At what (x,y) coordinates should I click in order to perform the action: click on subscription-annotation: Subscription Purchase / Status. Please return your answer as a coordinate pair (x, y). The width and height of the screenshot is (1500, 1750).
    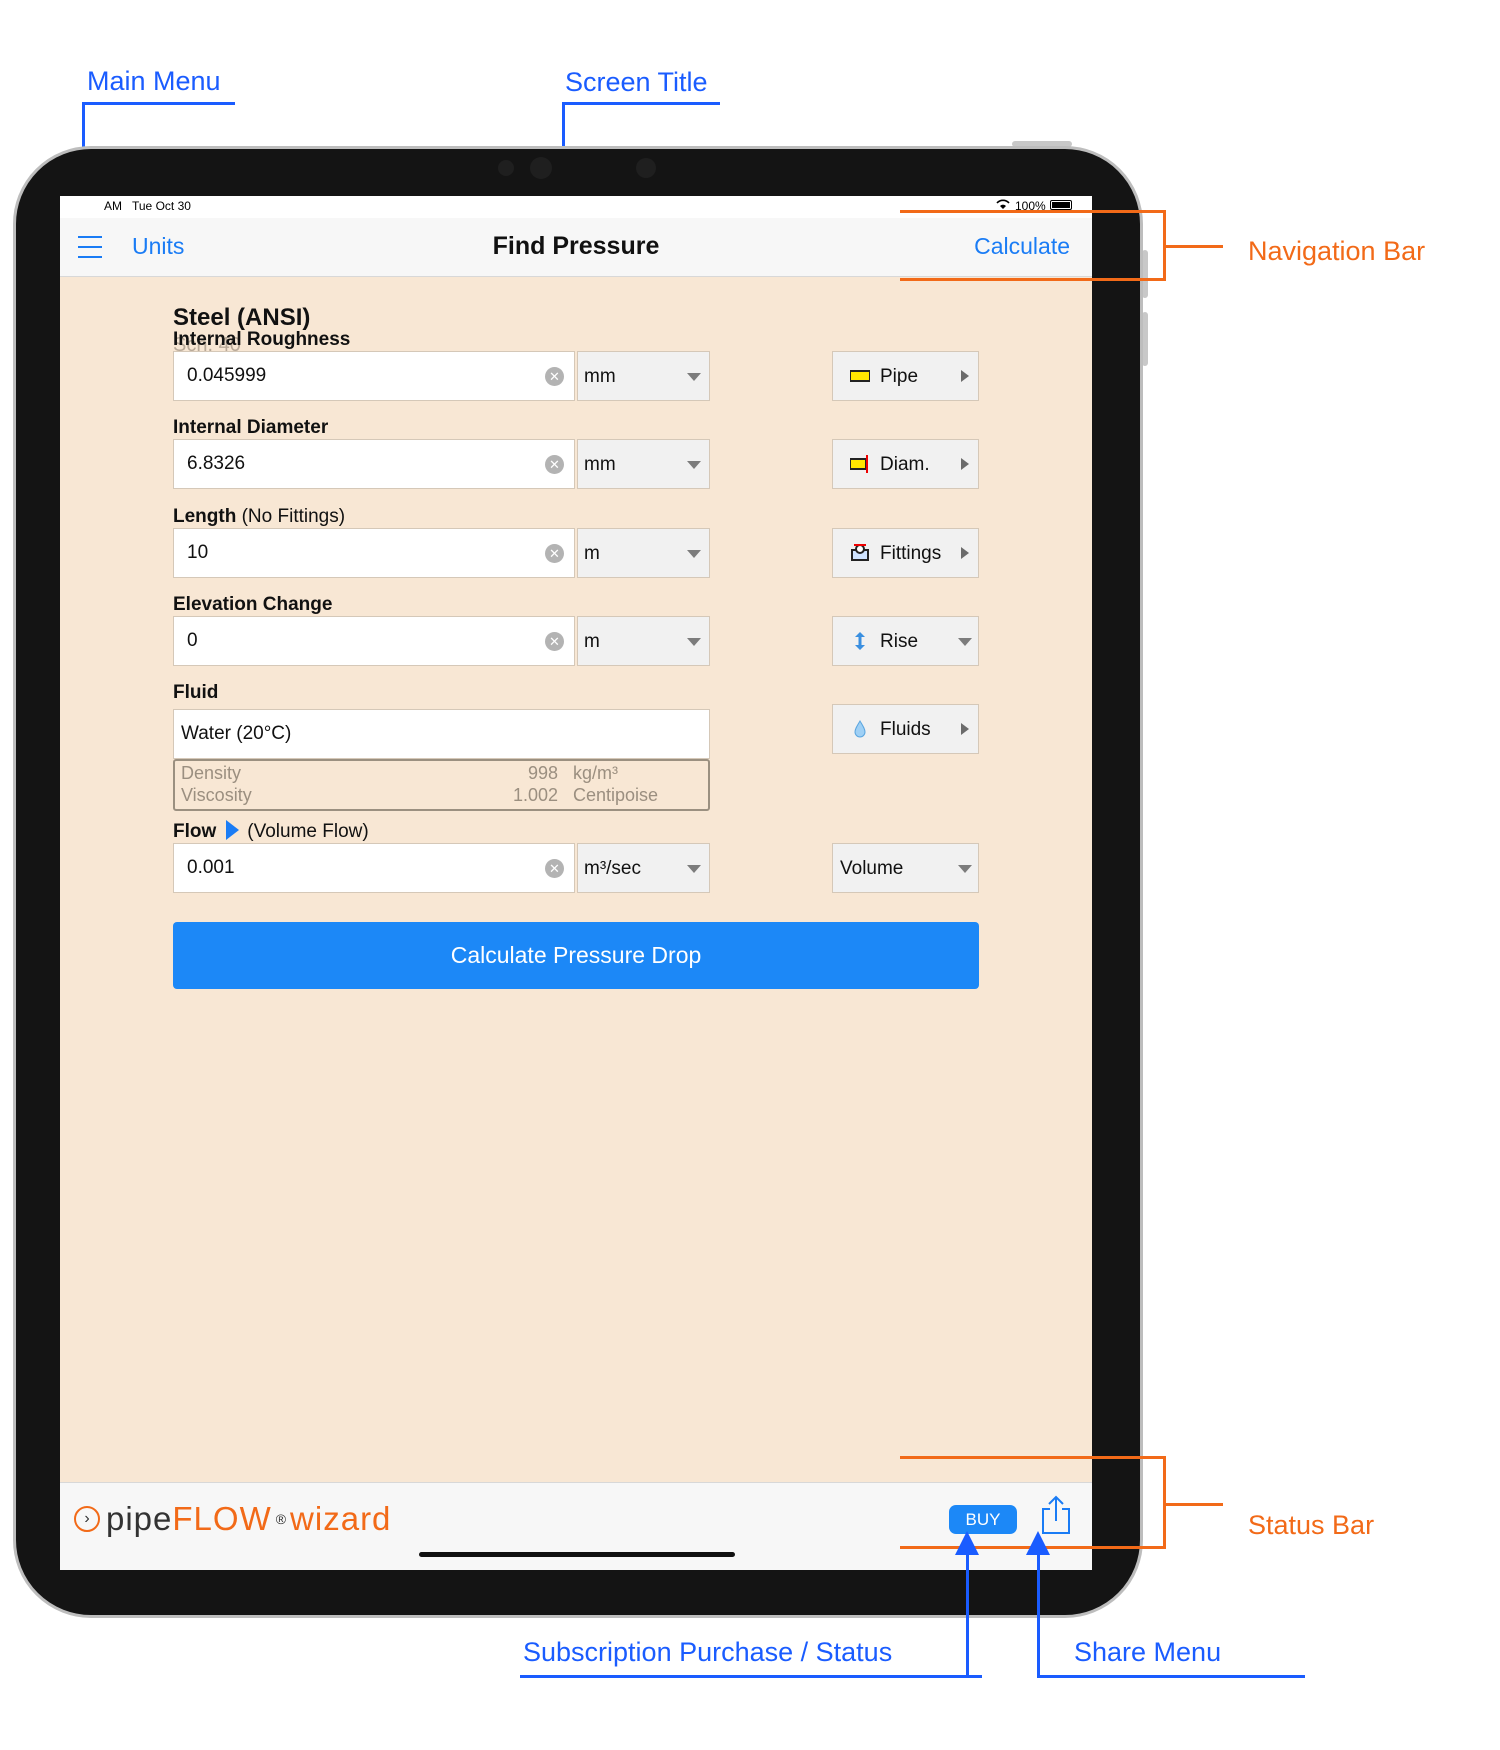
    Looking at the image, I should click on (708, 1652).